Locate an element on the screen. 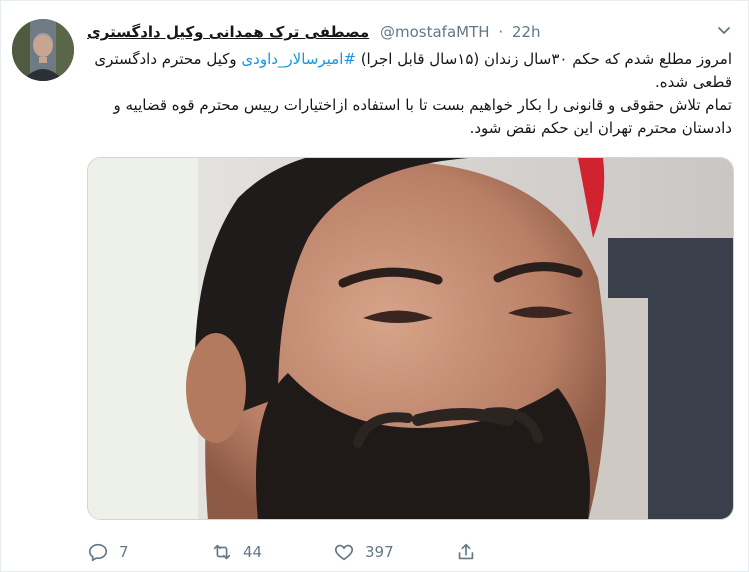 Image resolution: width=749 pixels, height=572 pixels. like-count: 397 is located at coordinates (379, 552).